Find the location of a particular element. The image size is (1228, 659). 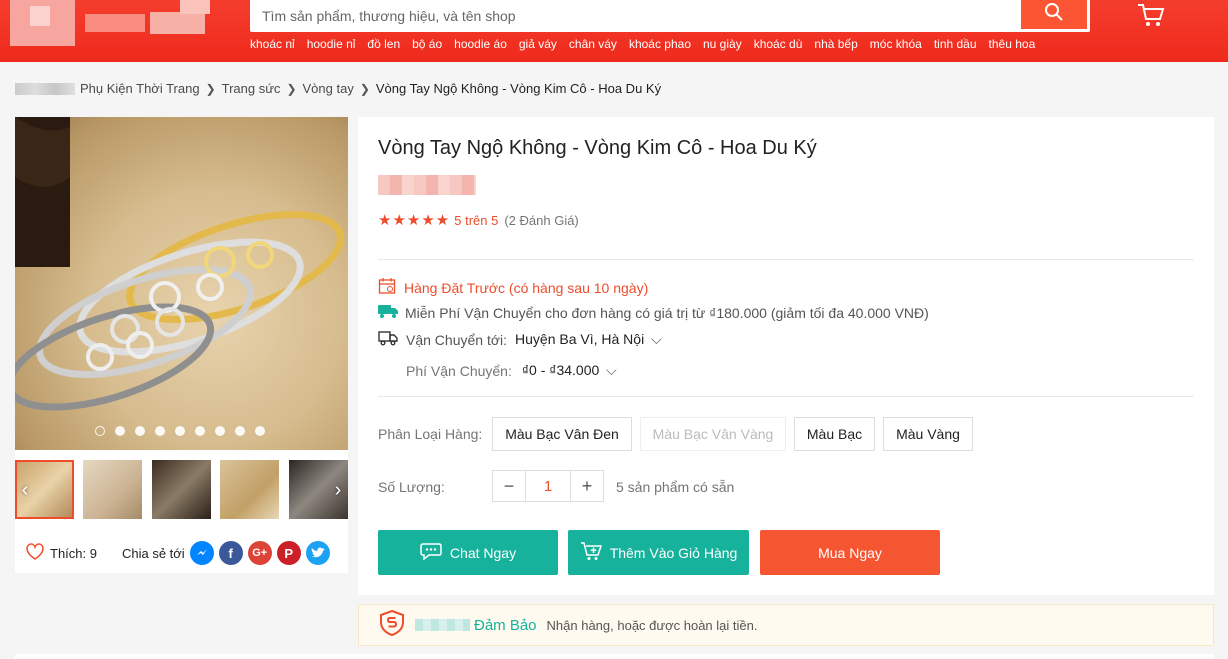

image-carousel-dots is located at coordinates (180, 431).